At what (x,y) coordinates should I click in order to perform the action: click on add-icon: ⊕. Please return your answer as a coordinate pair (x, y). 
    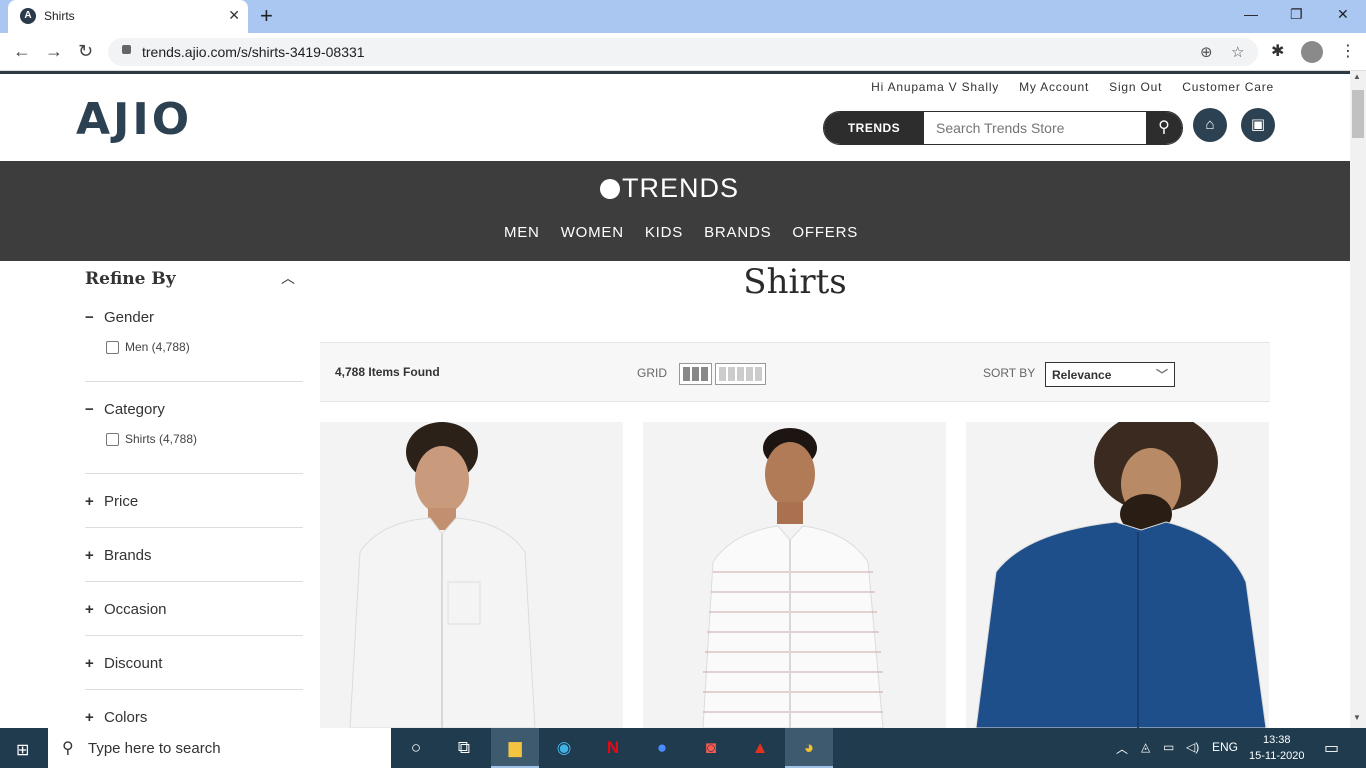
    Looking at the image, I should click on (1206, 52).